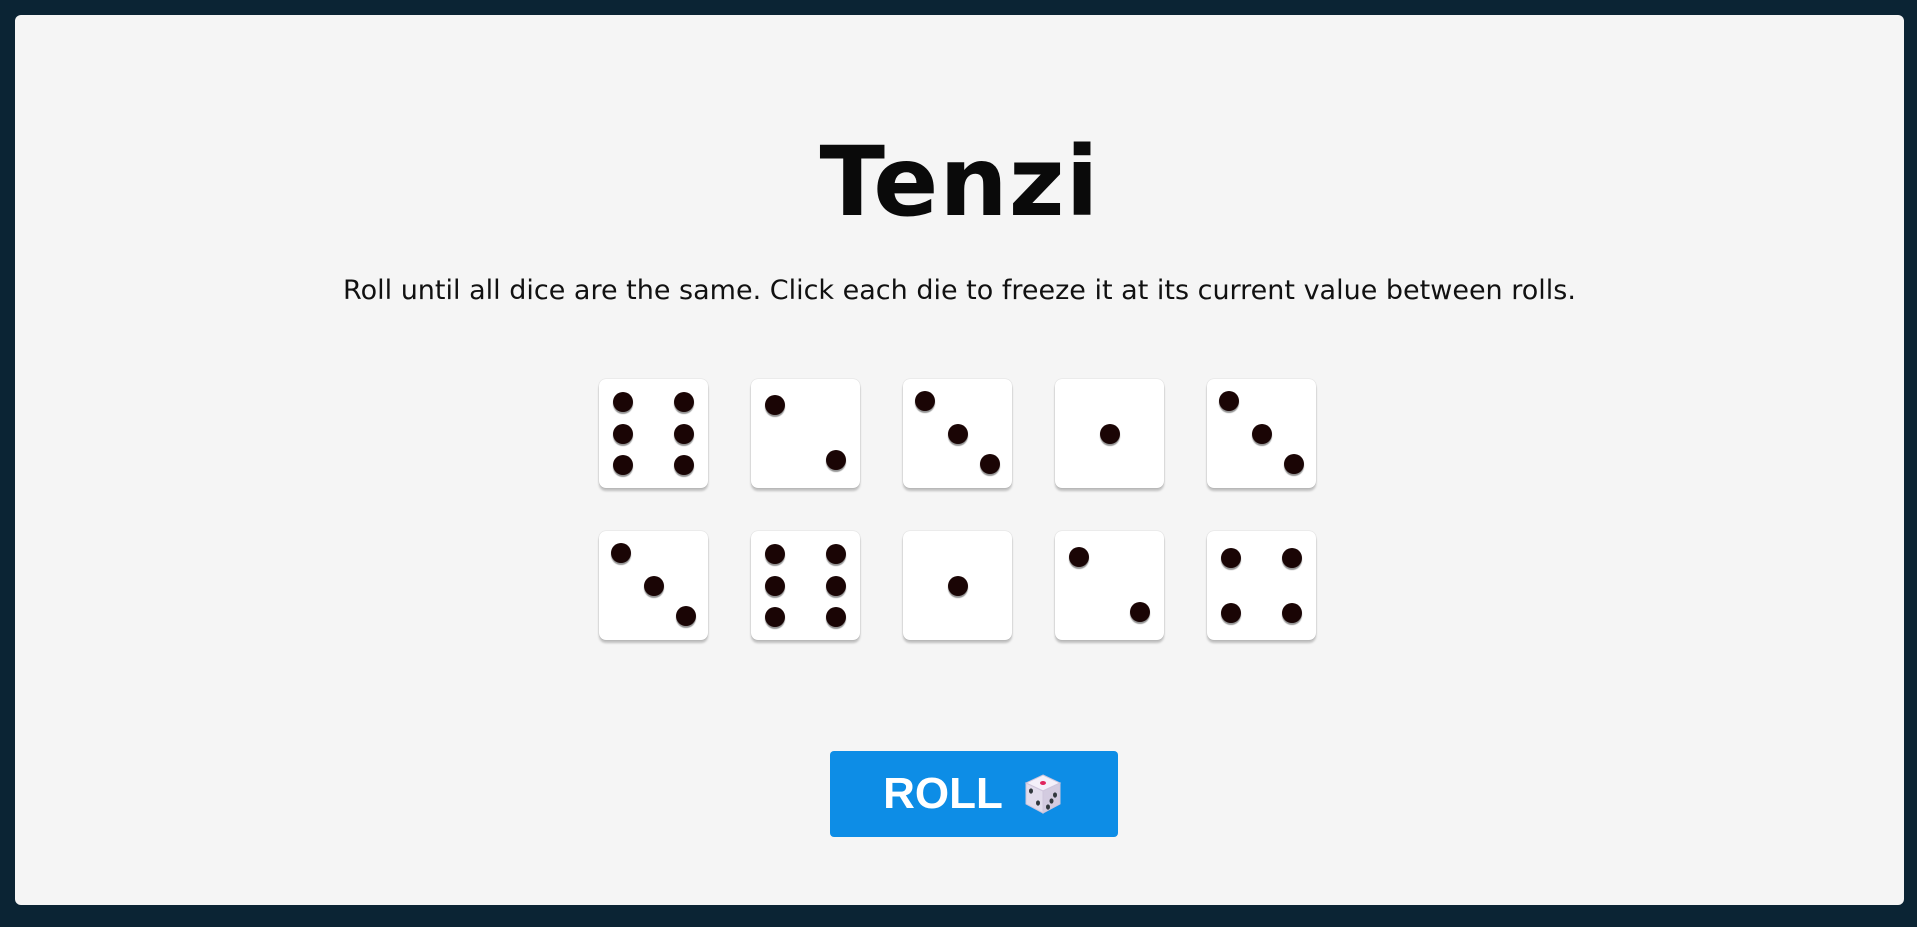  What do you see at coordinates (959, 509) in the screenshot?
I see `dice-grid` at bounding box center [959, 509].